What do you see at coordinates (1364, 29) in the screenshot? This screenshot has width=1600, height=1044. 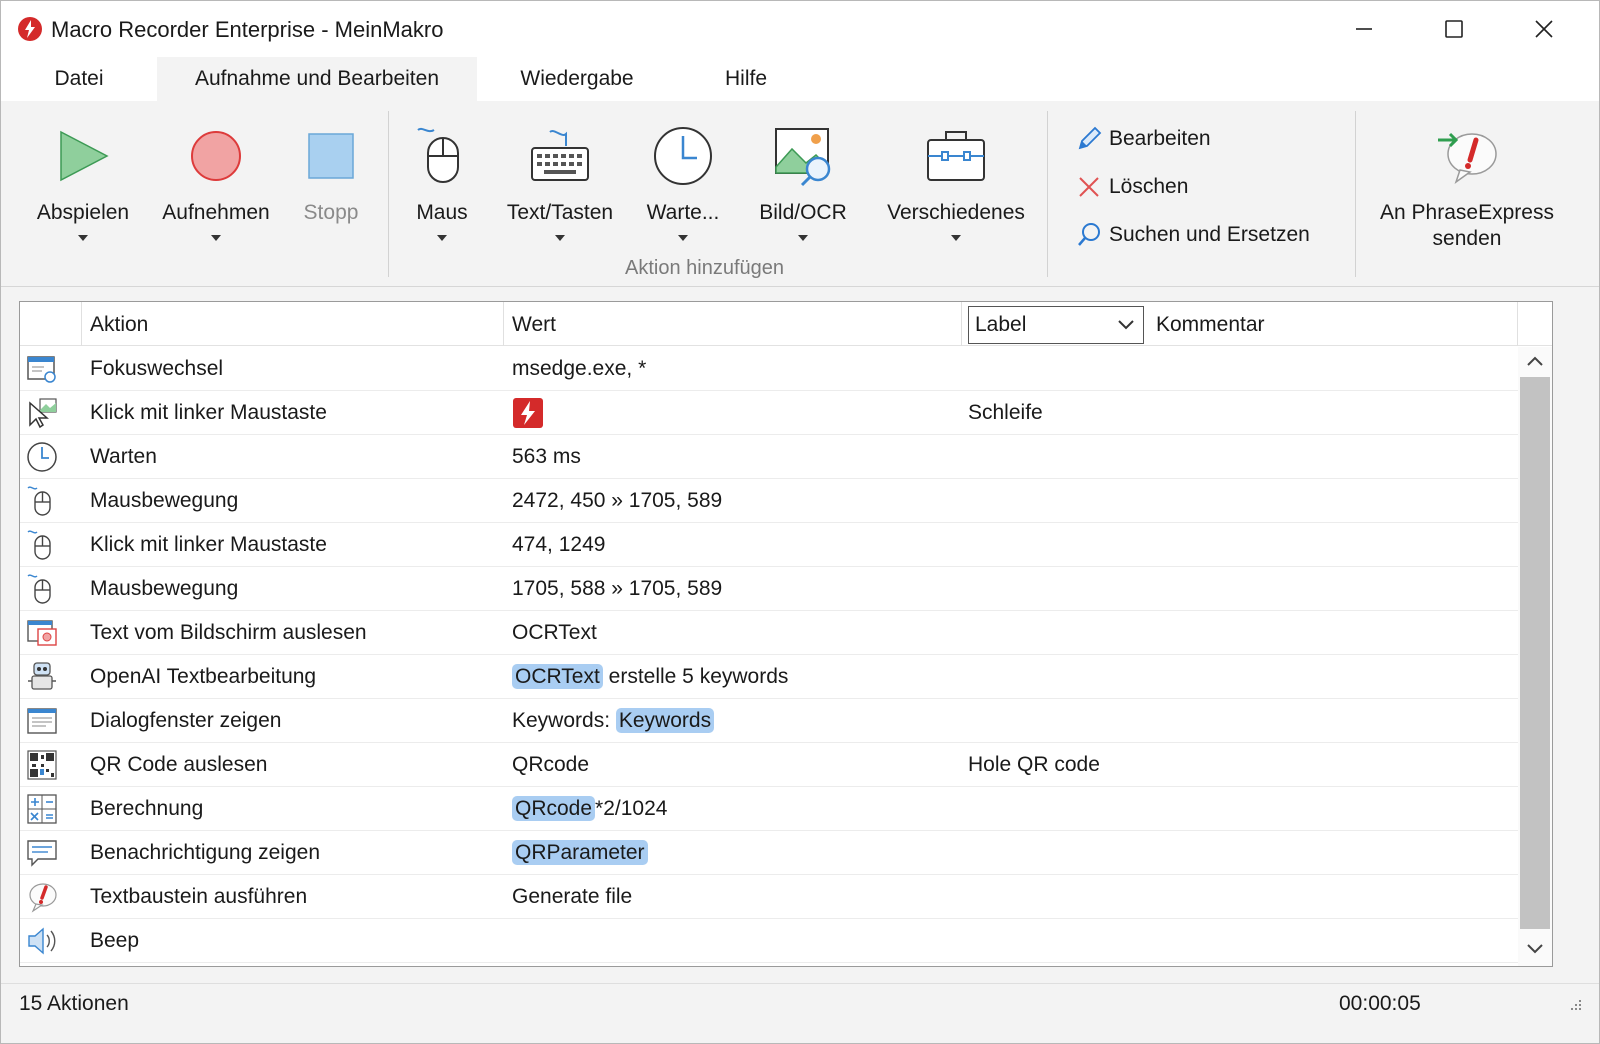 I see `minimize-button` at bounding box center [1364, 29].